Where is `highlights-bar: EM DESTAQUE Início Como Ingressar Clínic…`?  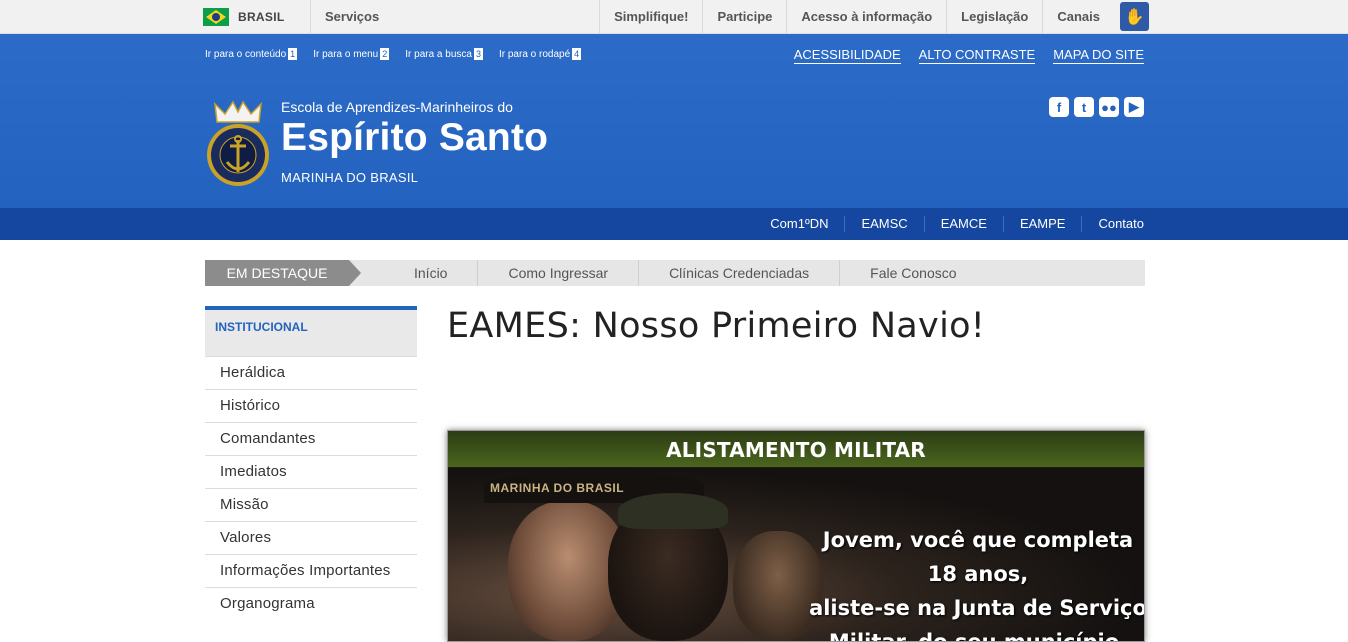
highlights-bar: EM DESTAQUE Início Como Ingressar Clínic… is located at coordinates (675, 273).